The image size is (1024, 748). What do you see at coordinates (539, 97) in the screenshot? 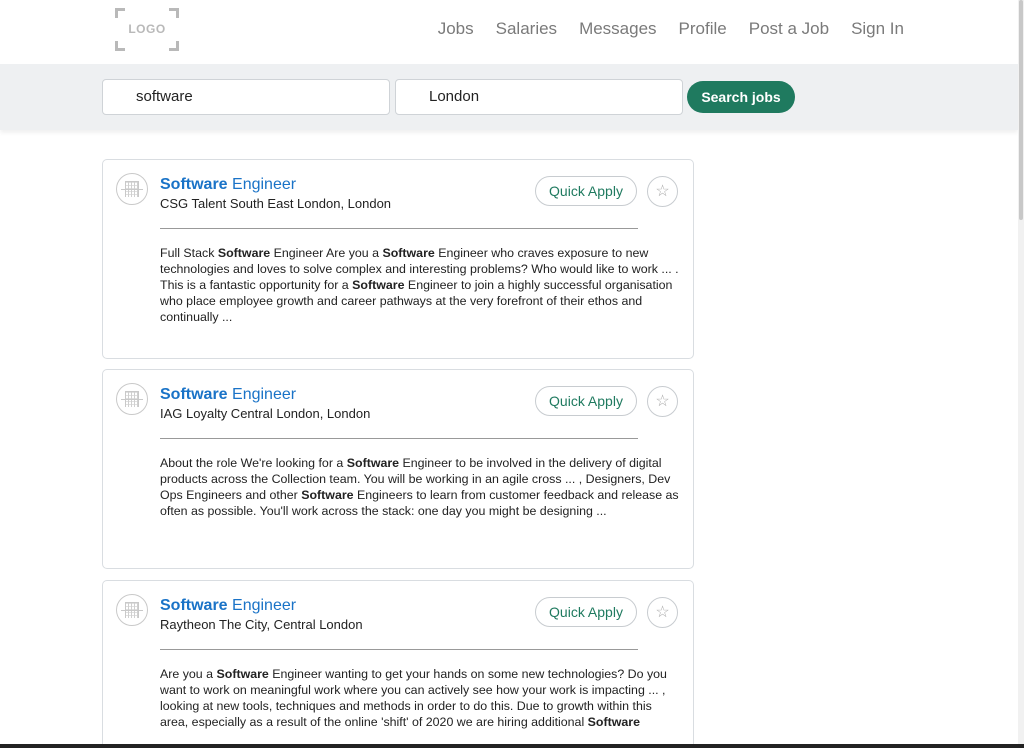
I see `location-input: London` at bounding box center [539, 97].